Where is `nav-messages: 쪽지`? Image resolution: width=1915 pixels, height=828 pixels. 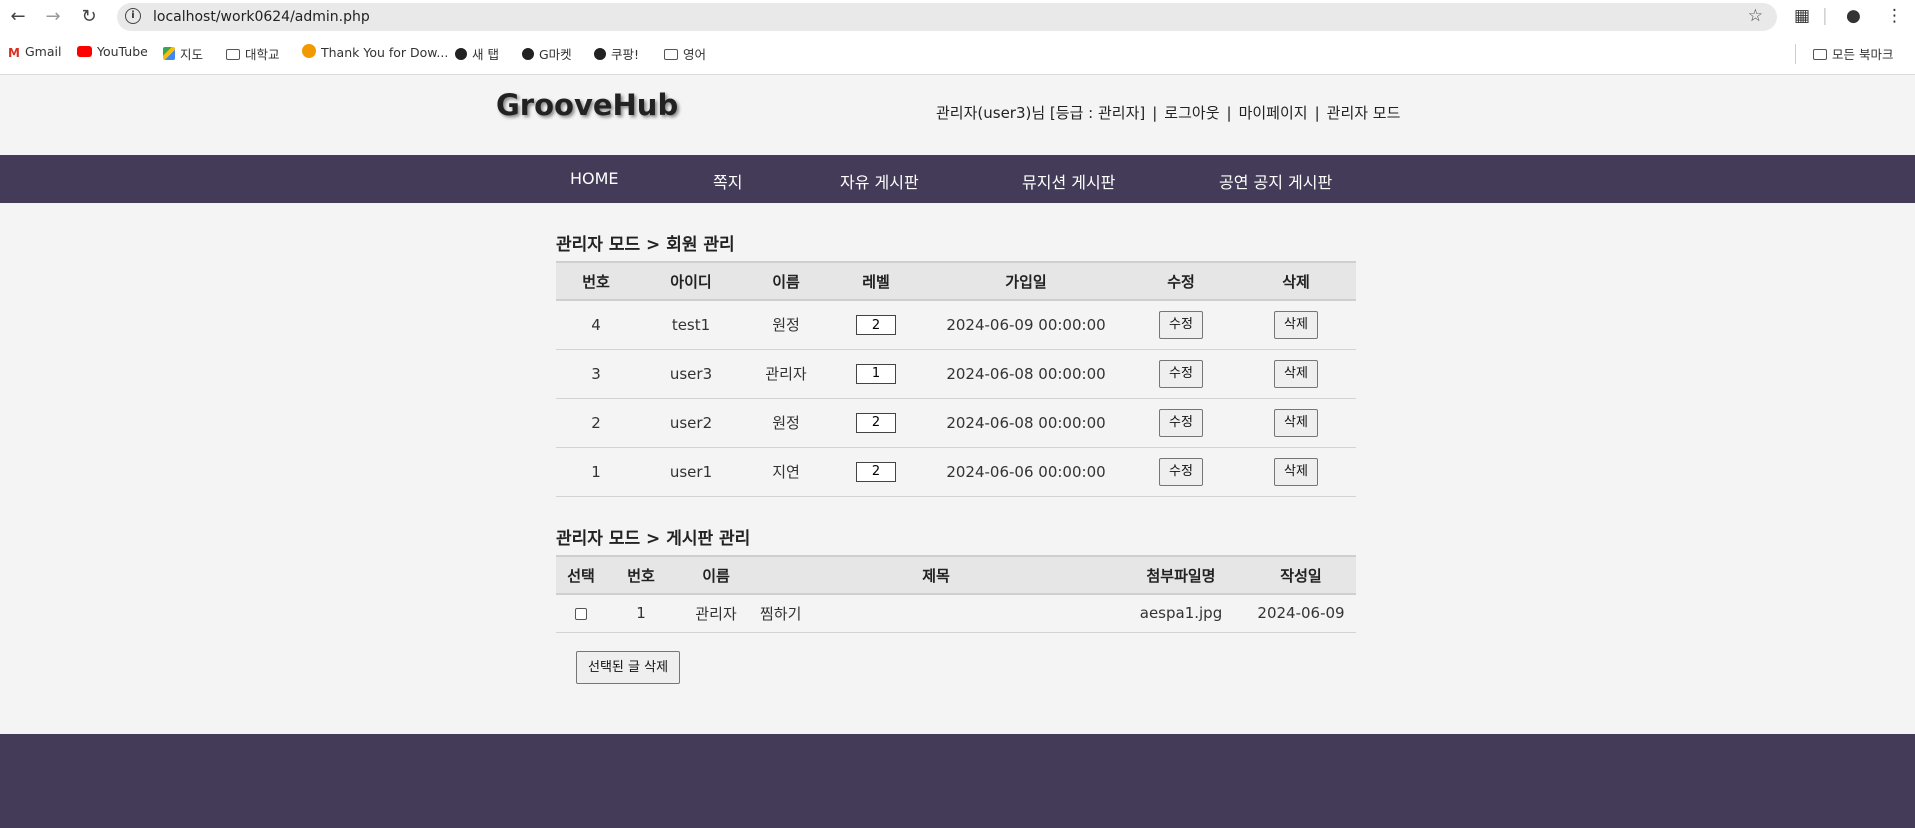 nav-messages: 쪽지 is located at coordinates (727, 181).